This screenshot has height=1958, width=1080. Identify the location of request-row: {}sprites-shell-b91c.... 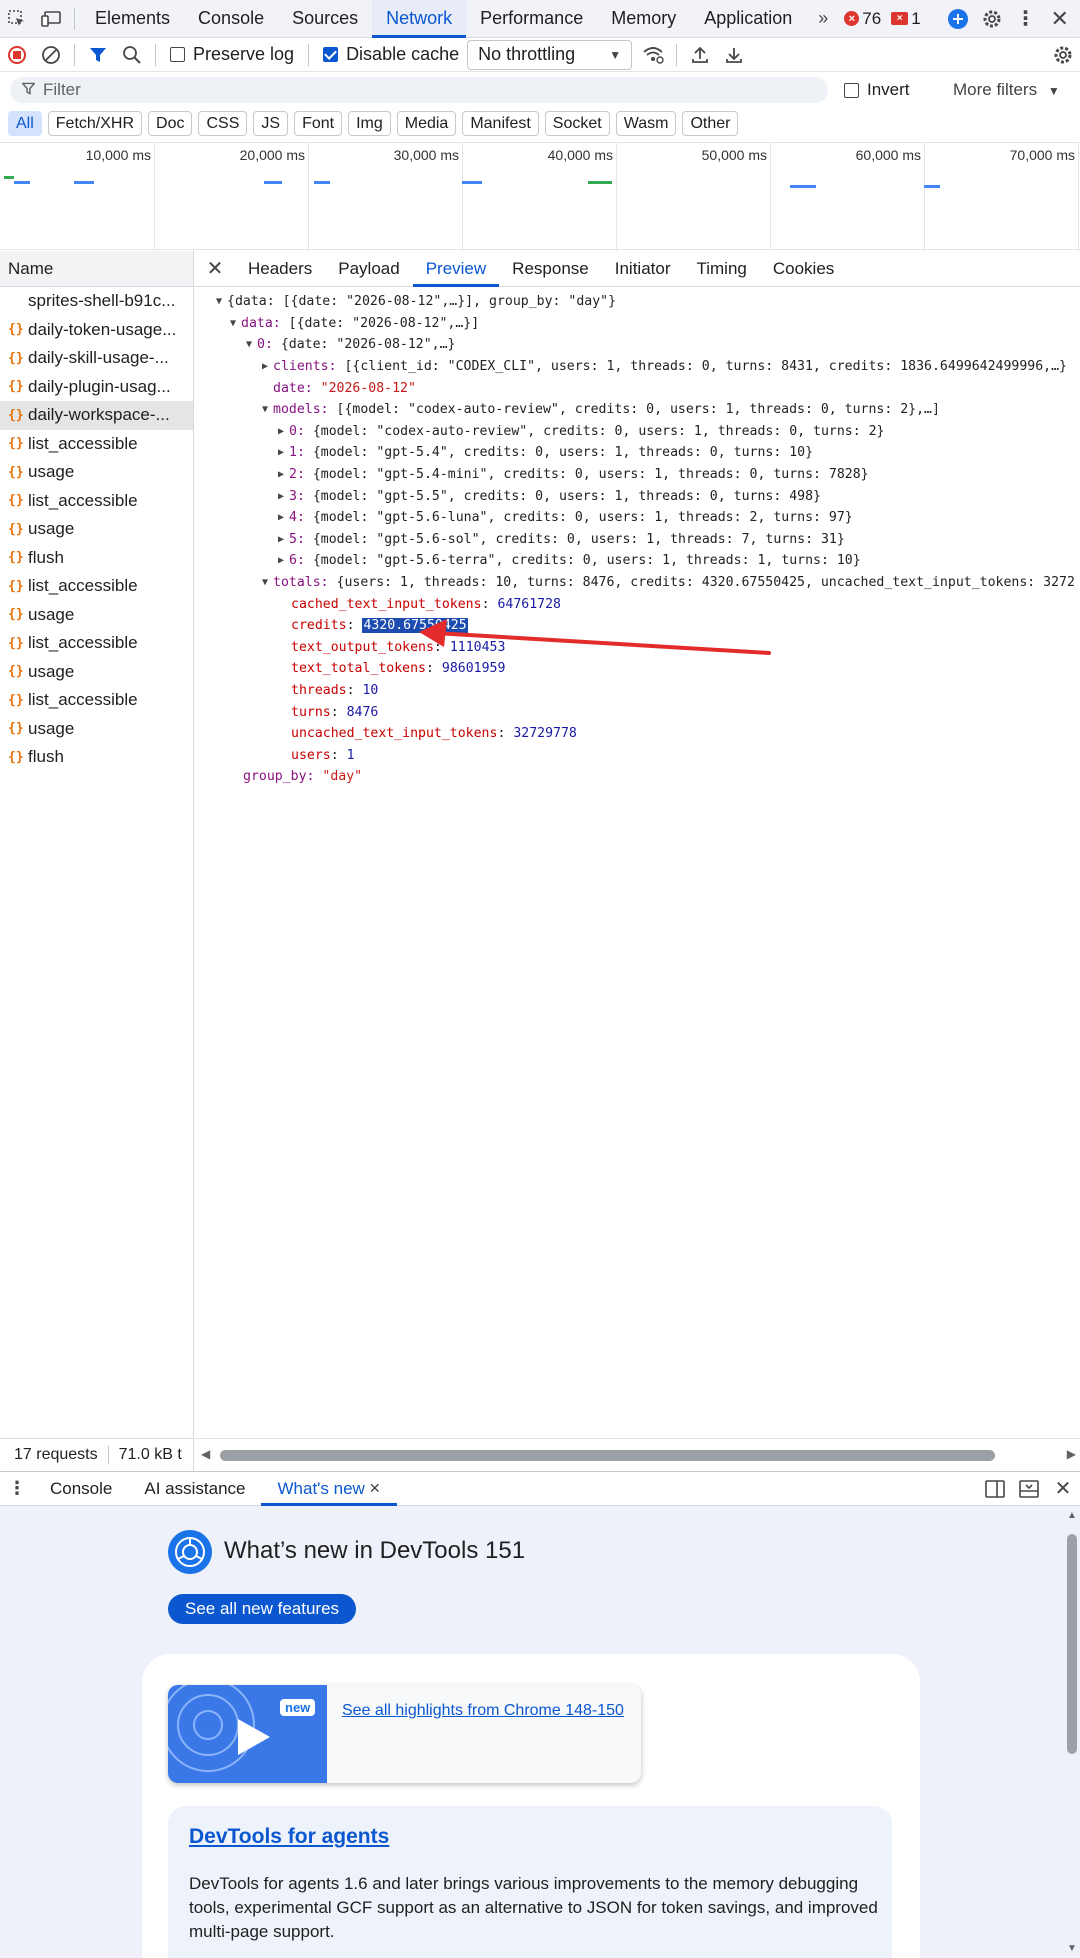
(96, 301).